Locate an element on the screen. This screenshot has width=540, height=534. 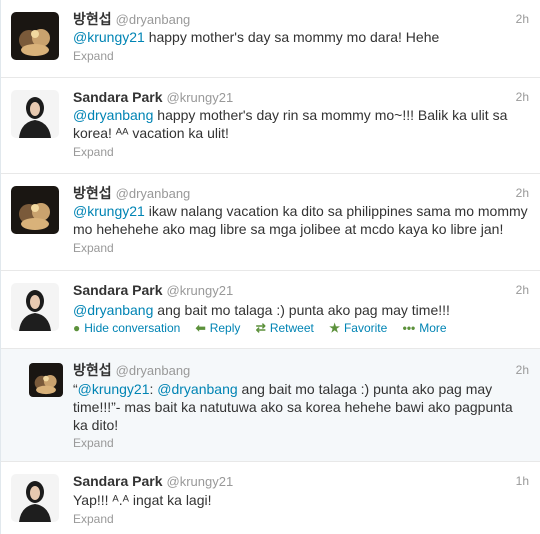
reply-button: ⬅ Reply is located at coordinates (218, 328).